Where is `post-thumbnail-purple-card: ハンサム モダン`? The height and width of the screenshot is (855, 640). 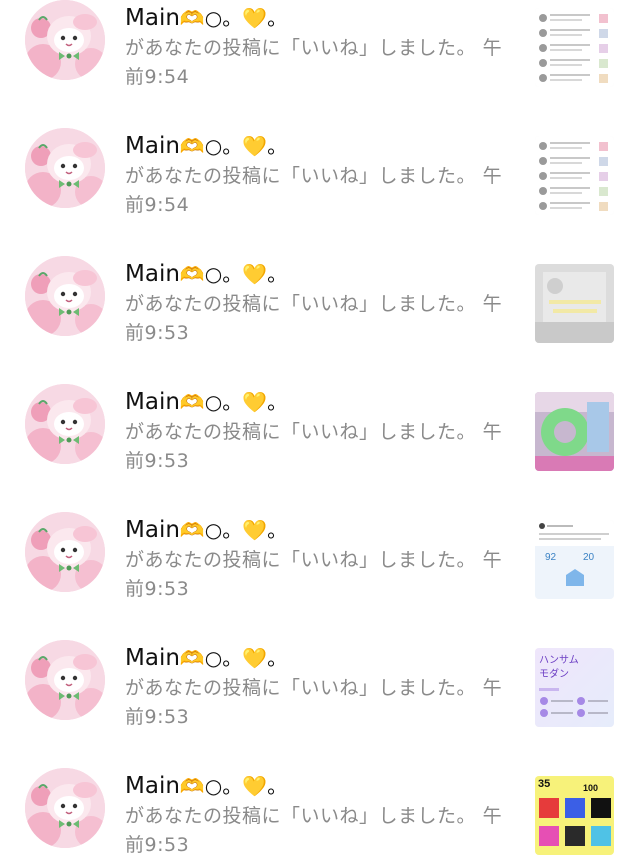 post-thumbnail-purple-card: ハンサム モダン is located at coordinates (574, 687).